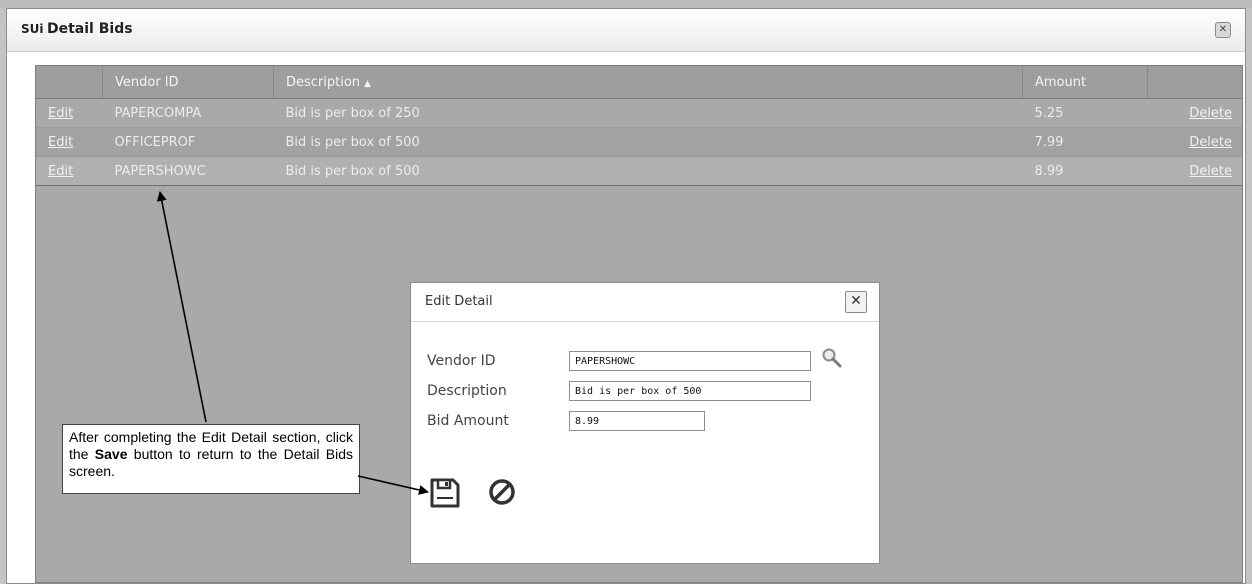 The height and width of the screenshot is (584, 1252). Describe the element at coordinates (188, 82) in the screenshot. I see `header-vendor-id: Vendor ID` at that location.